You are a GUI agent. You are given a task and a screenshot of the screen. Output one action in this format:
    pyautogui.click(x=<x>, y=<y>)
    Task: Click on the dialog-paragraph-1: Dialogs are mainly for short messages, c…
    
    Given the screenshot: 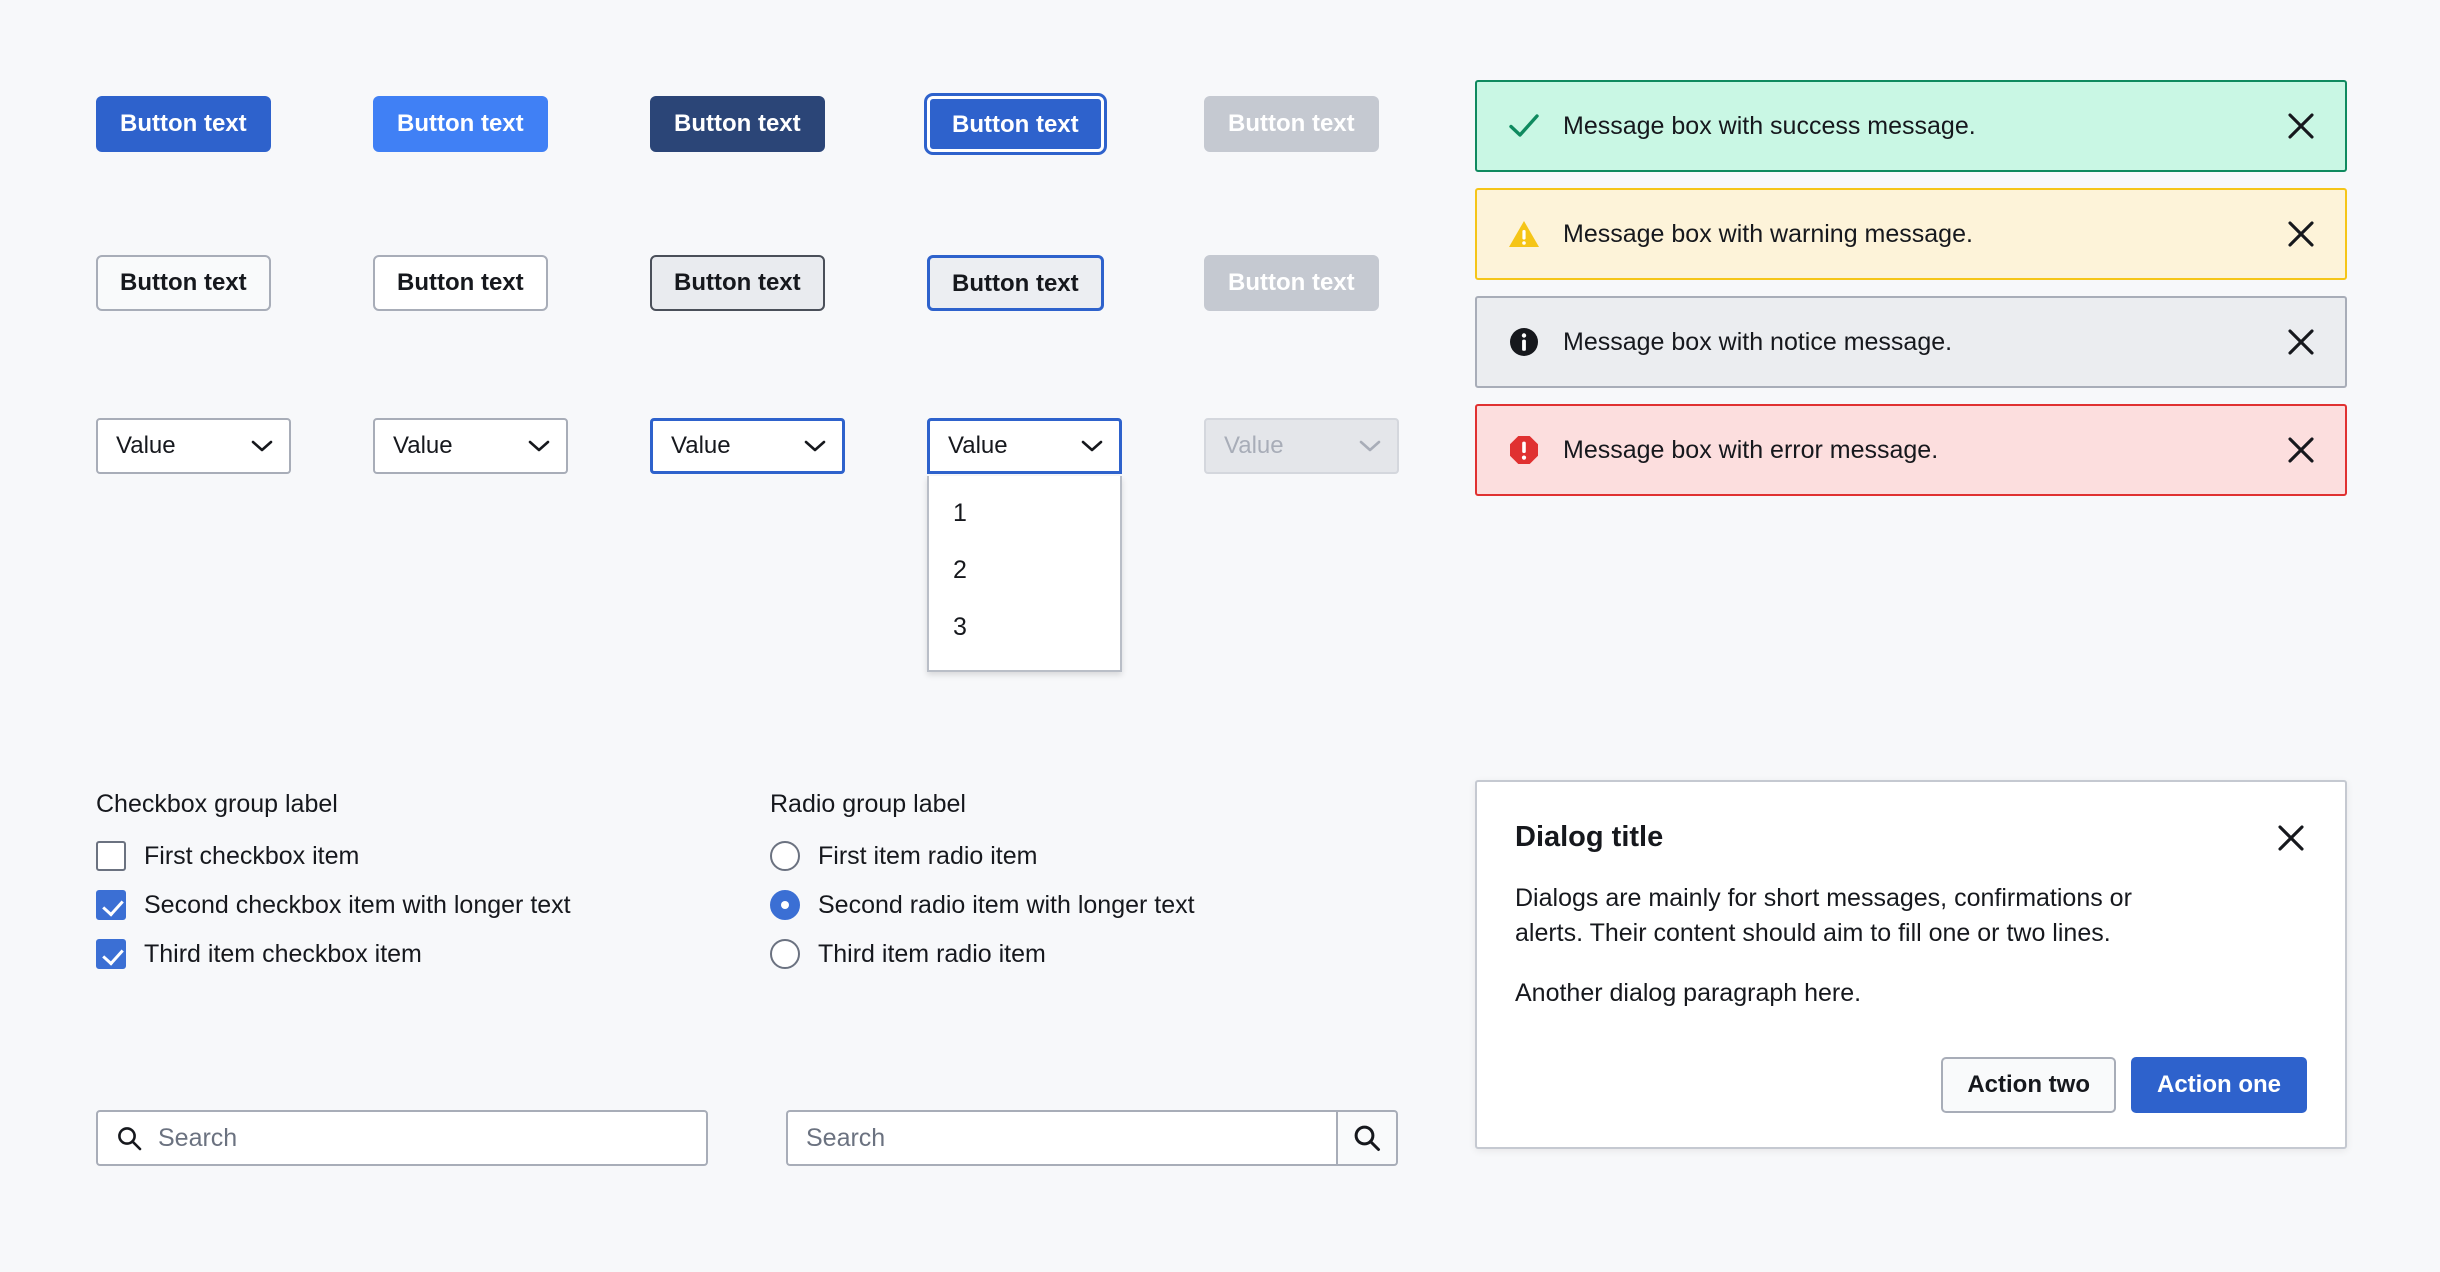 What is the action you would take?
    pyautogui.click(x=1823, y=915)
    